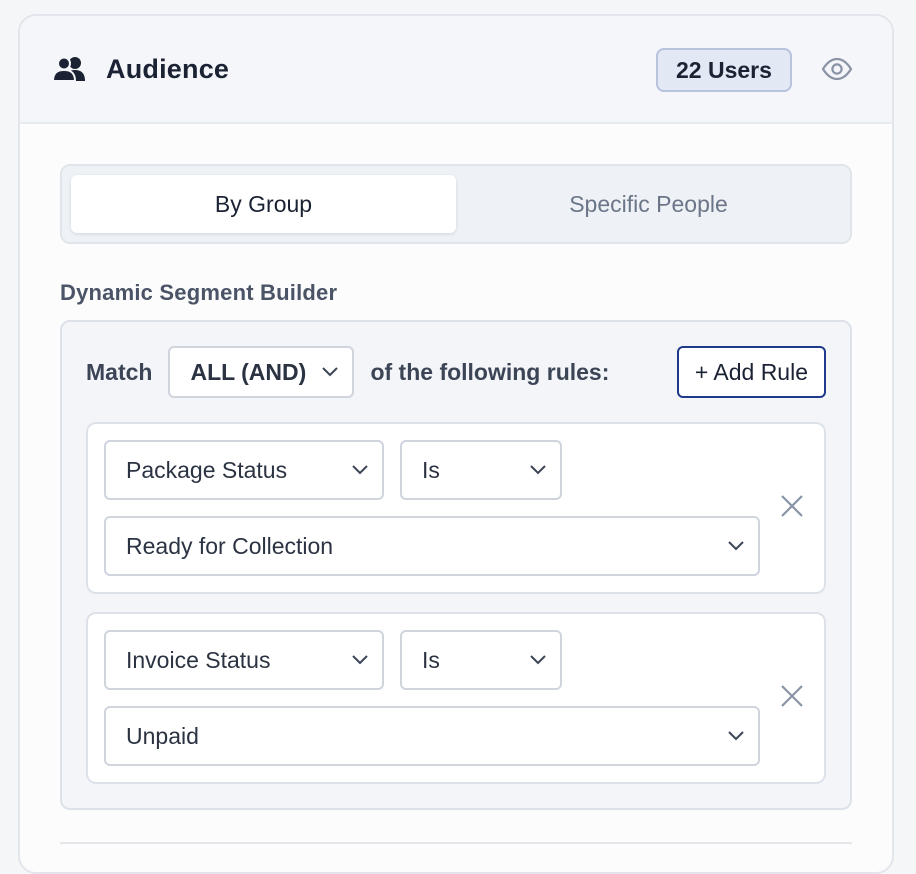 Image resolution: width=916 pixels, height=874 pixels. I want to click on tab-by-group: By Group, so click(263, 204).